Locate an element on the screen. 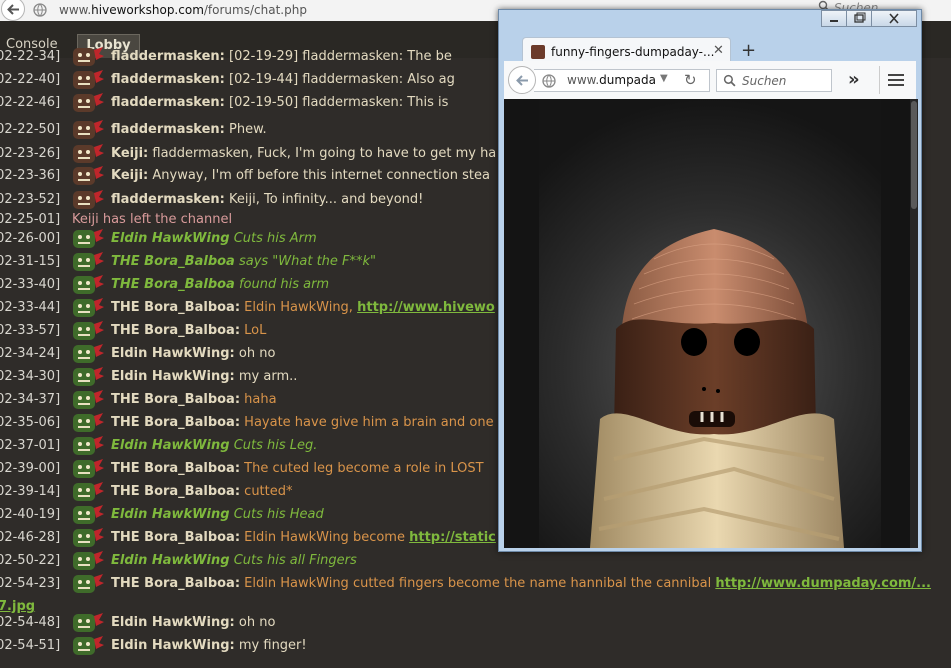 The width and height of the screenshot is (951, 668). maximize-button is located at coordinates (859, 18).